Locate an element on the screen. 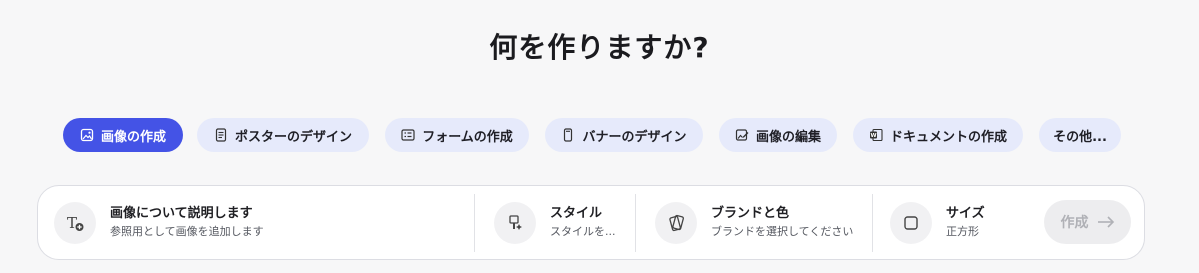 The height and width of the screenshot is (273, 1199). brand-color-selector: ブランドと色 ブランドを選択してください is located at coordinates (765, 222).